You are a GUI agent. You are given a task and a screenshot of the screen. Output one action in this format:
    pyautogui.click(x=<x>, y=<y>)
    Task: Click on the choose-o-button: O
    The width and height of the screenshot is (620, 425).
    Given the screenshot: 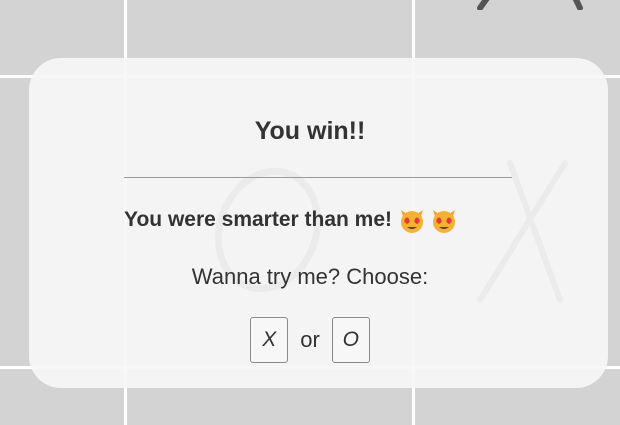 What is the action you would take?
    pyautogui.click(x=350, y=340)
    